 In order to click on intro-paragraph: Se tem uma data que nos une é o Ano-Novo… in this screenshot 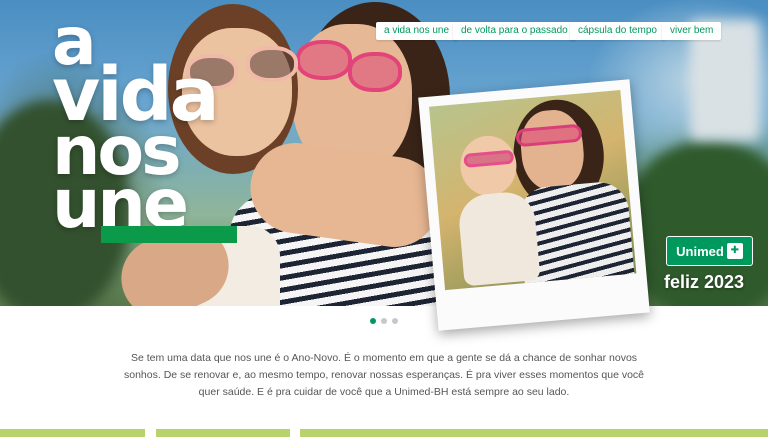, I will do `click(384, 375)`.